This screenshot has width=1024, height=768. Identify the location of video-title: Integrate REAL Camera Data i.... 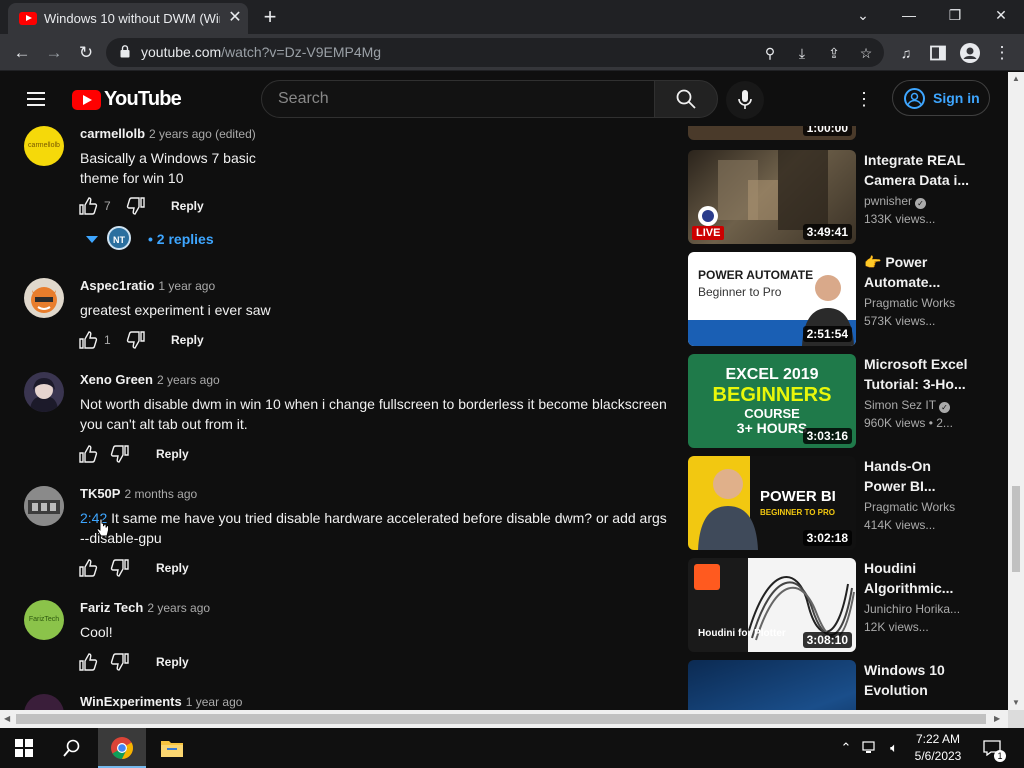
(919, 170).